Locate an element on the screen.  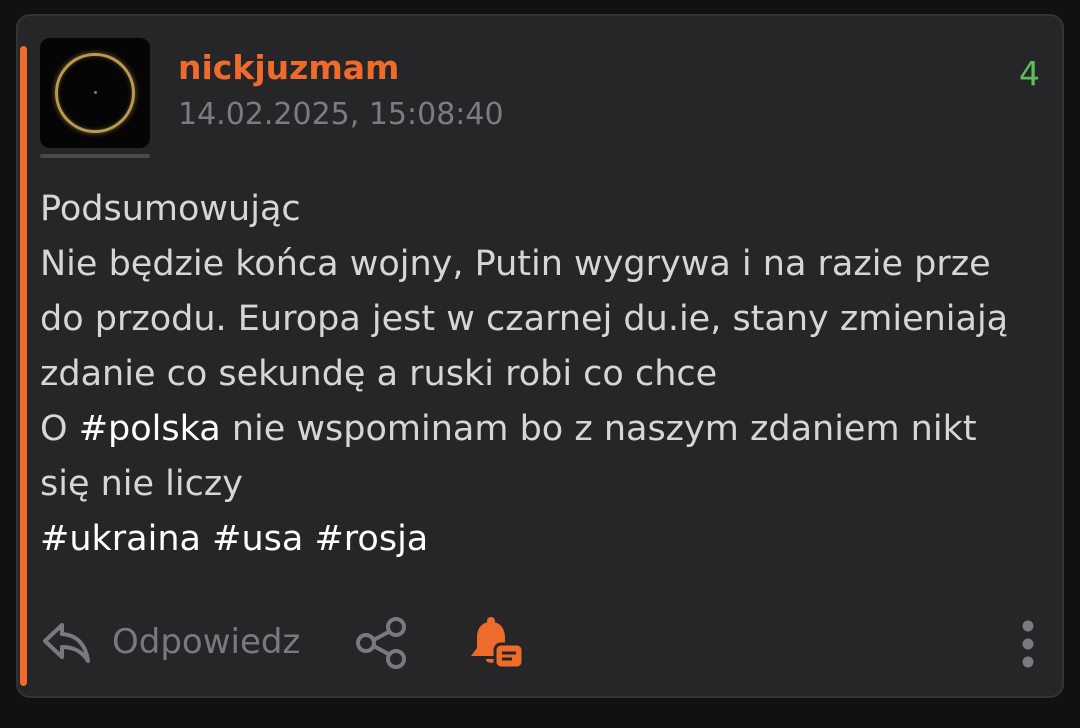
hashtag-link: #rosja is located at coordinates (371, 539).